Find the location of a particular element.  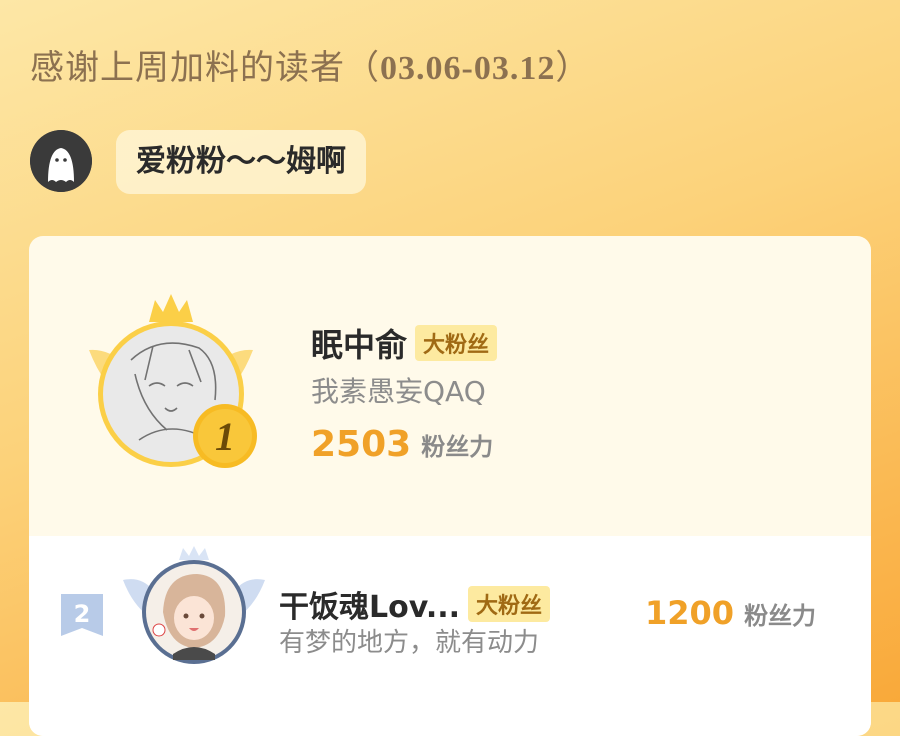

rank-1-motto: 我素愚妄QAQ is located at coordinates (398, 391).